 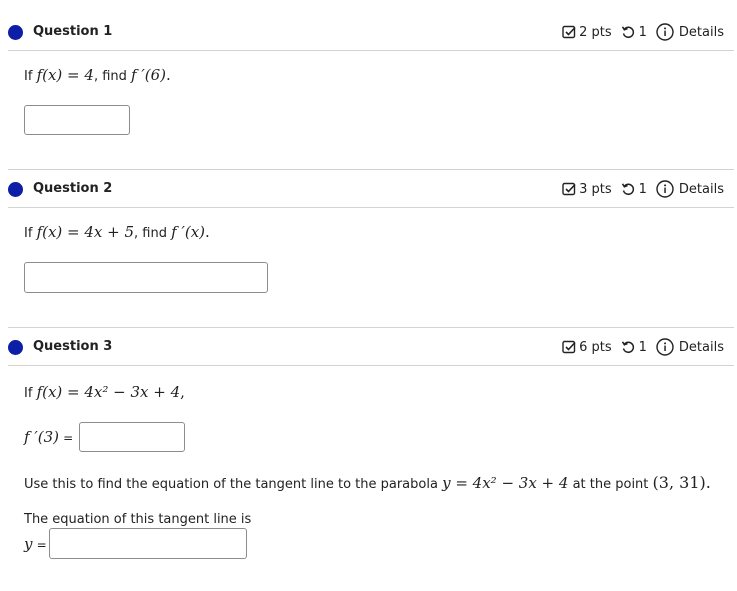 What do you see at coordinates (73, 31) in the screenshot?
I see `question-title: Question 1` at bounding box center [73, 31].